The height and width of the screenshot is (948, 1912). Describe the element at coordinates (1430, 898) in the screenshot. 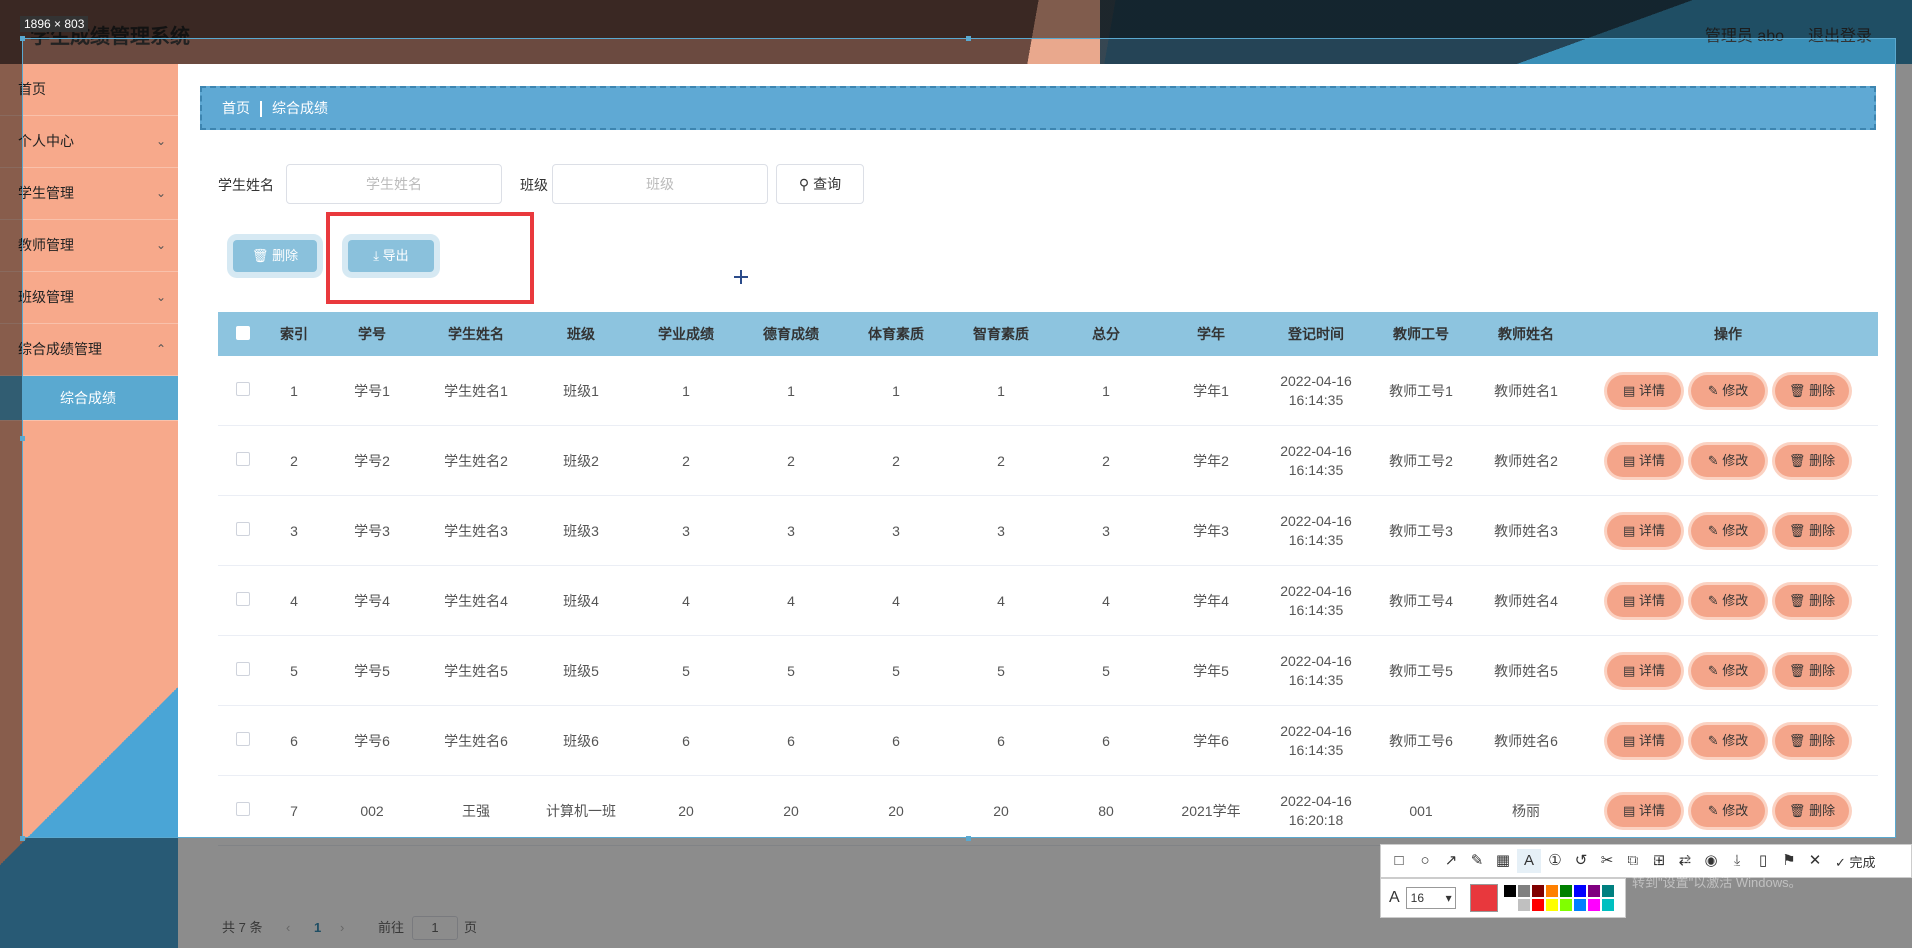

I see `font-size-select: 16 ▾` at that location.